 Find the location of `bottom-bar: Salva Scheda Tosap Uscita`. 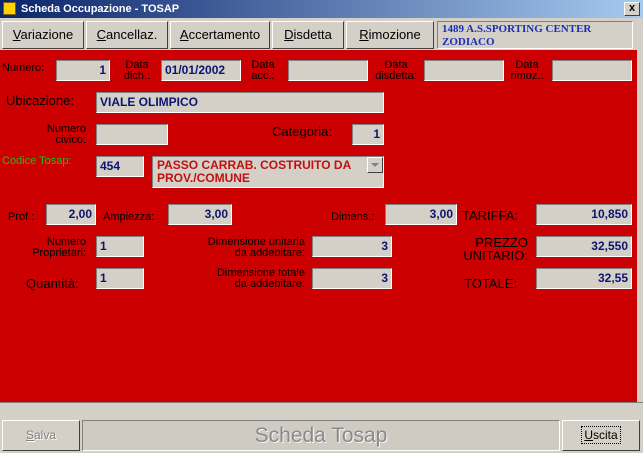

bottom-bar: Salva Scheda Tosap Uscita is located at coordinates (321, 435).